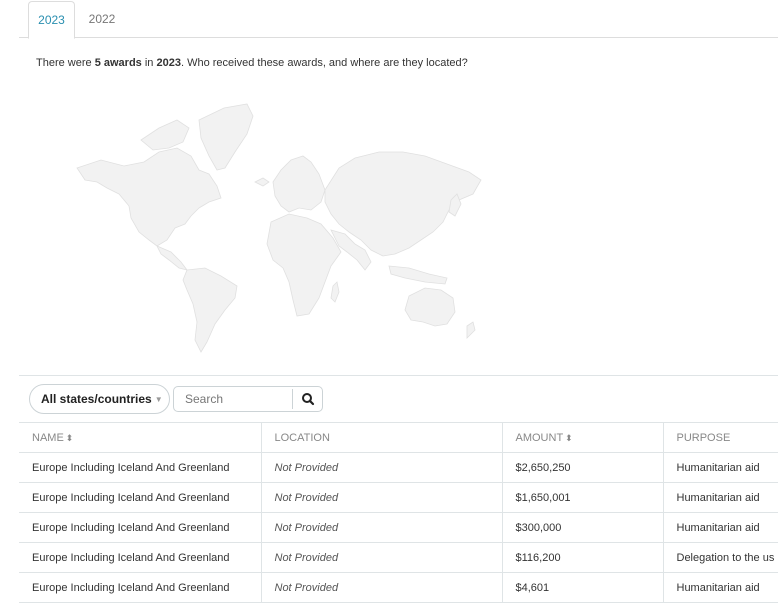 This screenshot has height=603, width=778. I want to click on location-filter-dropdown: All states/countries ▼, so click(99, 399).